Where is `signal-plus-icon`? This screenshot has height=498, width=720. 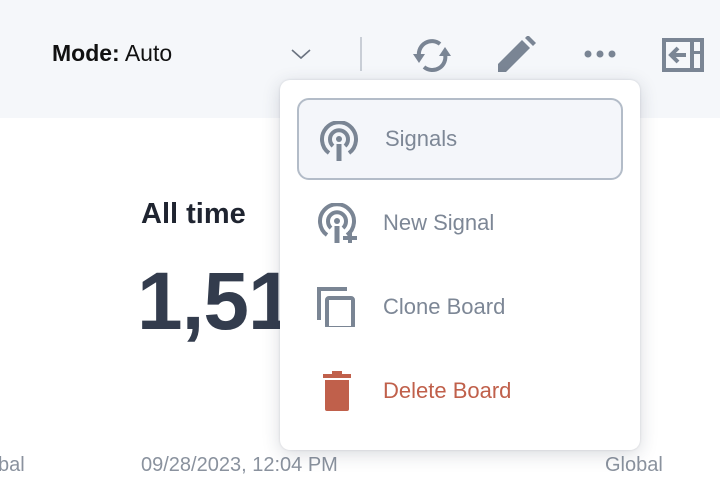 signal-plus-icon is located at coordinates (337, 223).